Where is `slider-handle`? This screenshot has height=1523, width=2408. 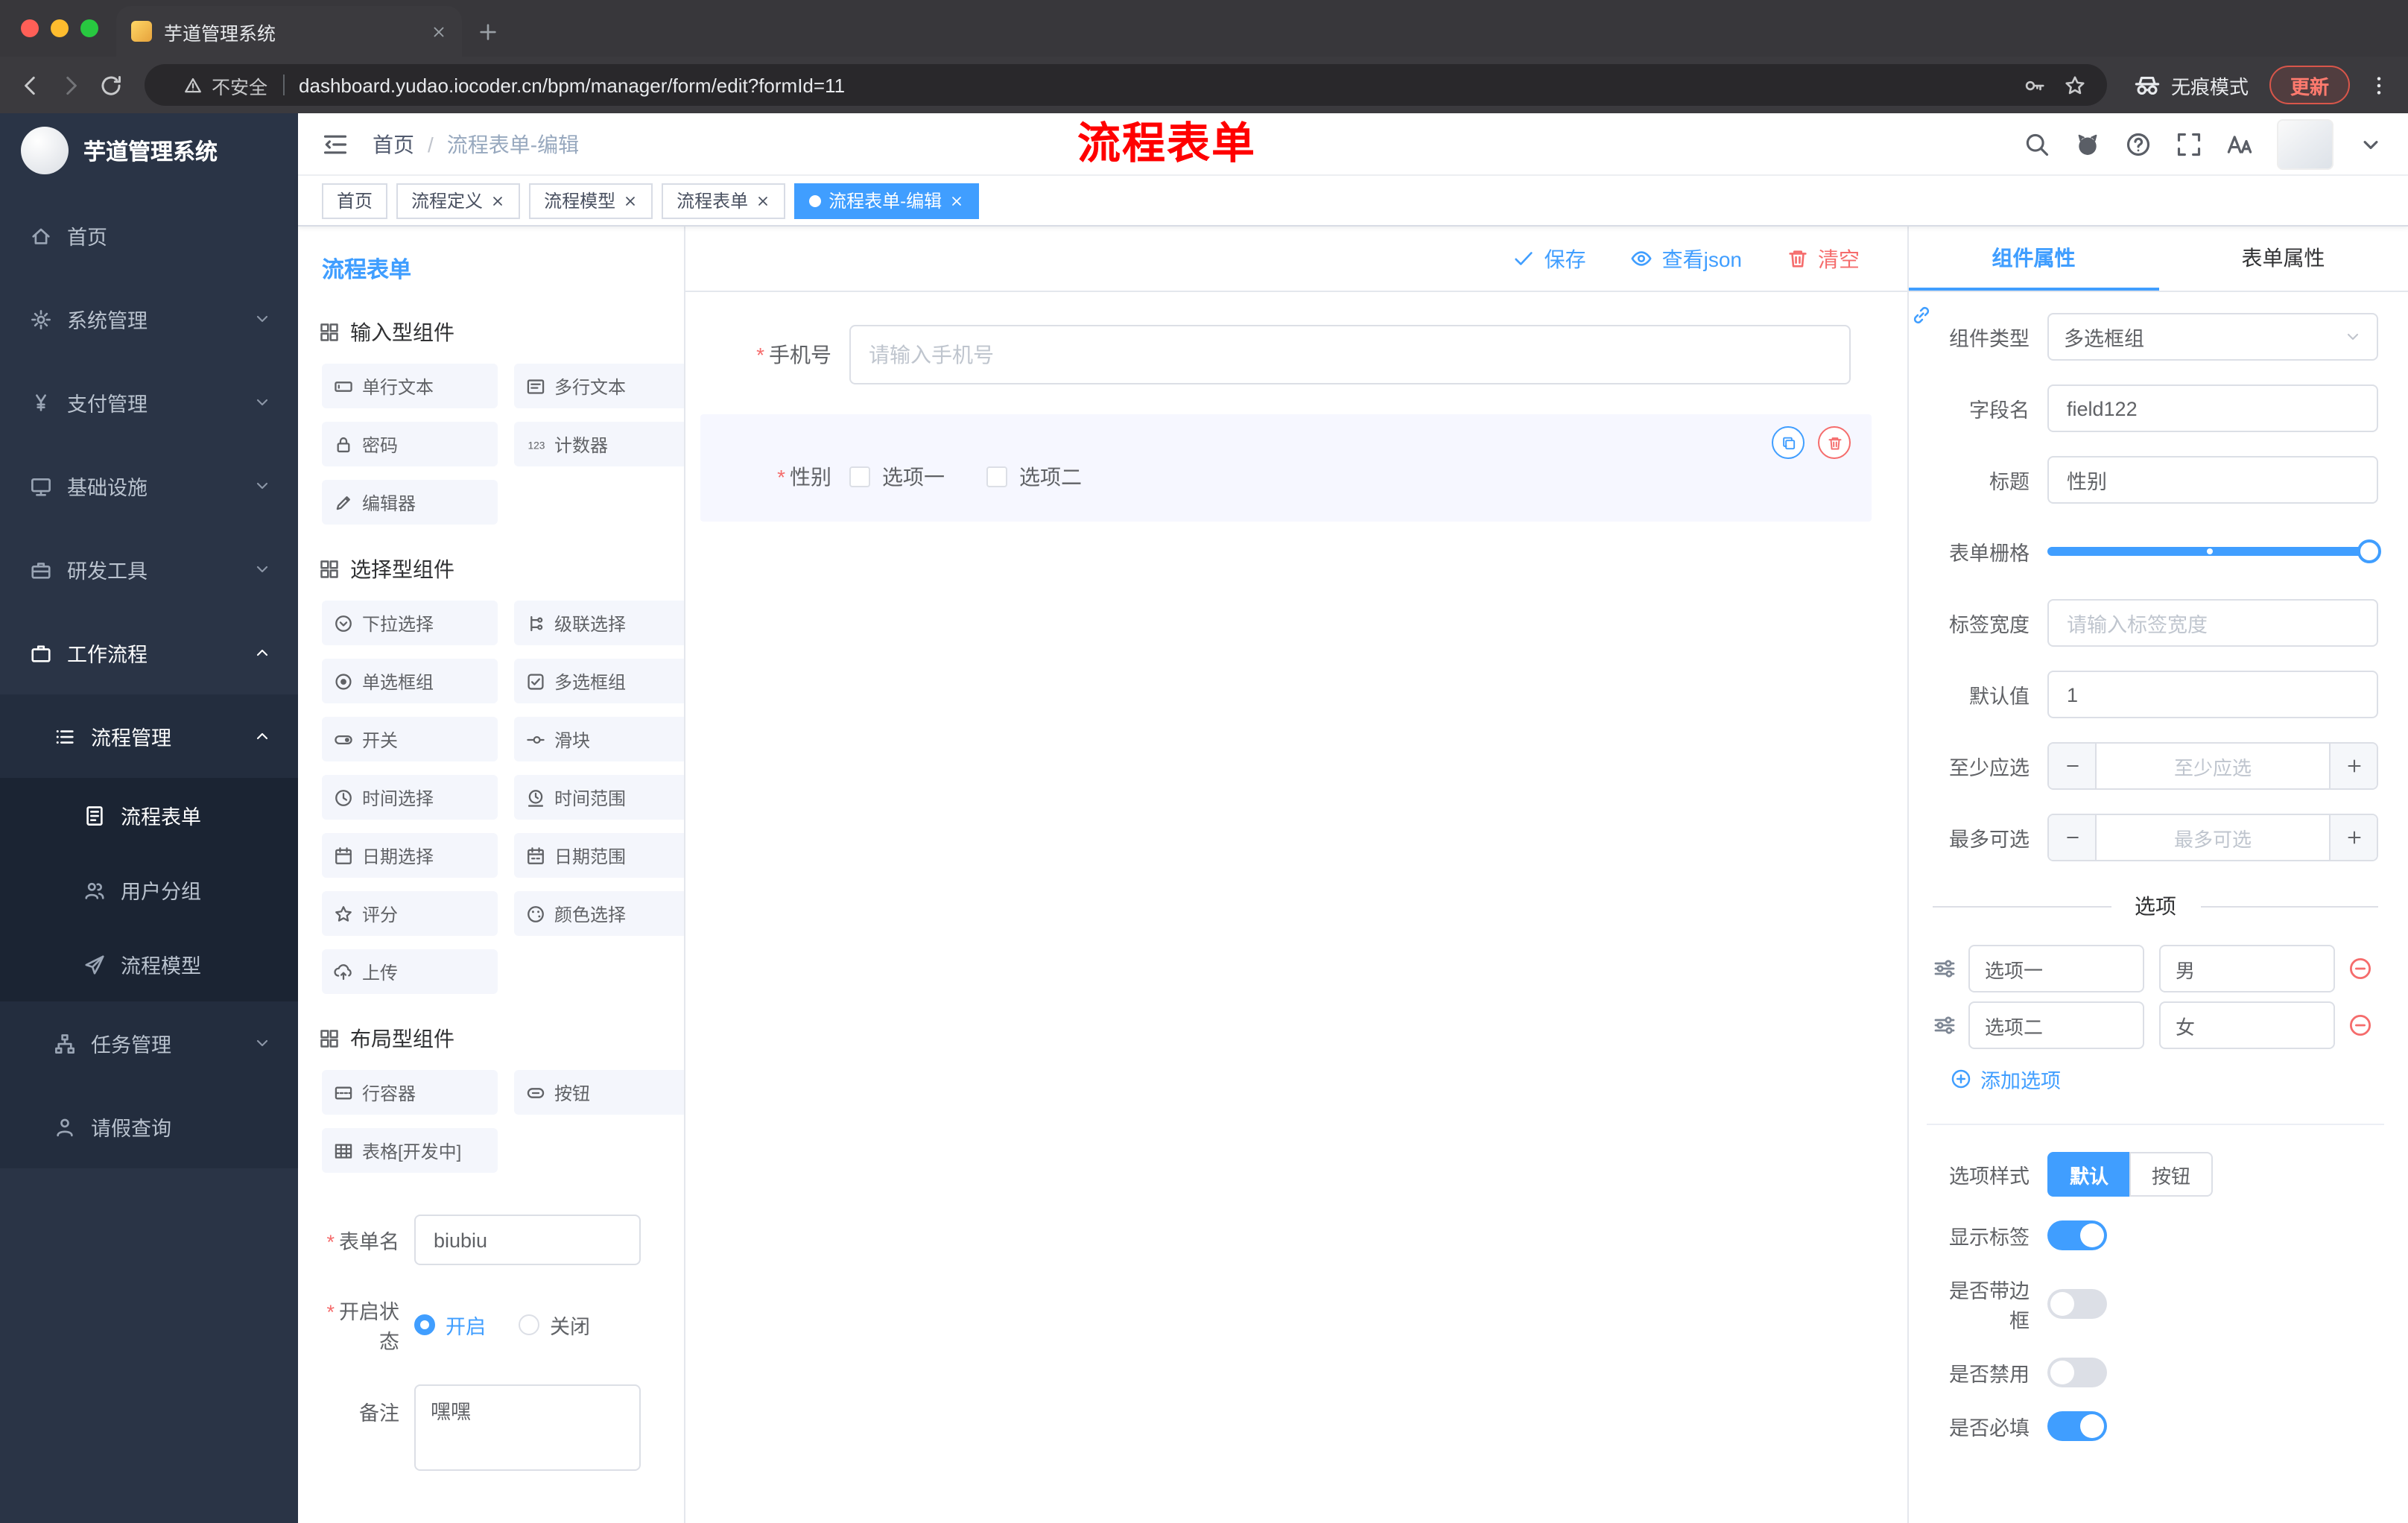
slider-handle is located at coordinates (2369, 551).